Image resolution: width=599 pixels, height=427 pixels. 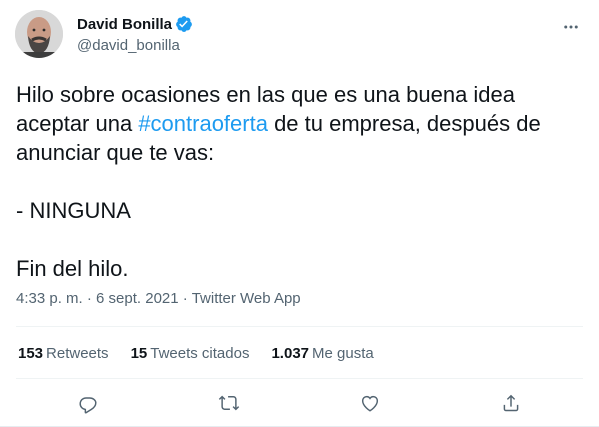 I want to click on author-handle: @david_bonilla, so click(x=128, y=45).